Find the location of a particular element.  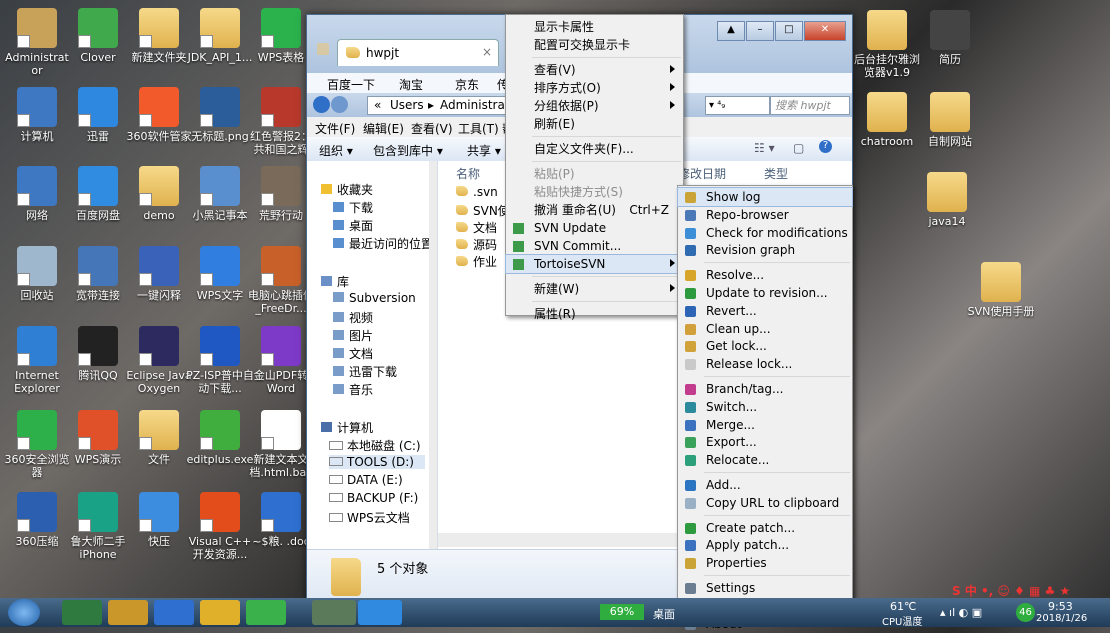

nav-drive: 本地磁盘 (C:) is located at coordinates (375, 445).